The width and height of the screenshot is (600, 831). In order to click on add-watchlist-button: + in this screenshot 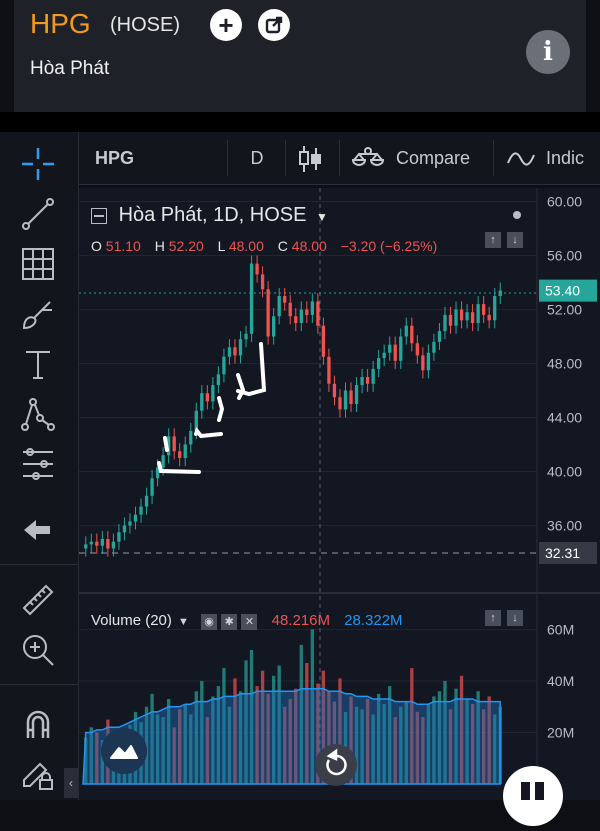, I will do `click(226, 25)`.